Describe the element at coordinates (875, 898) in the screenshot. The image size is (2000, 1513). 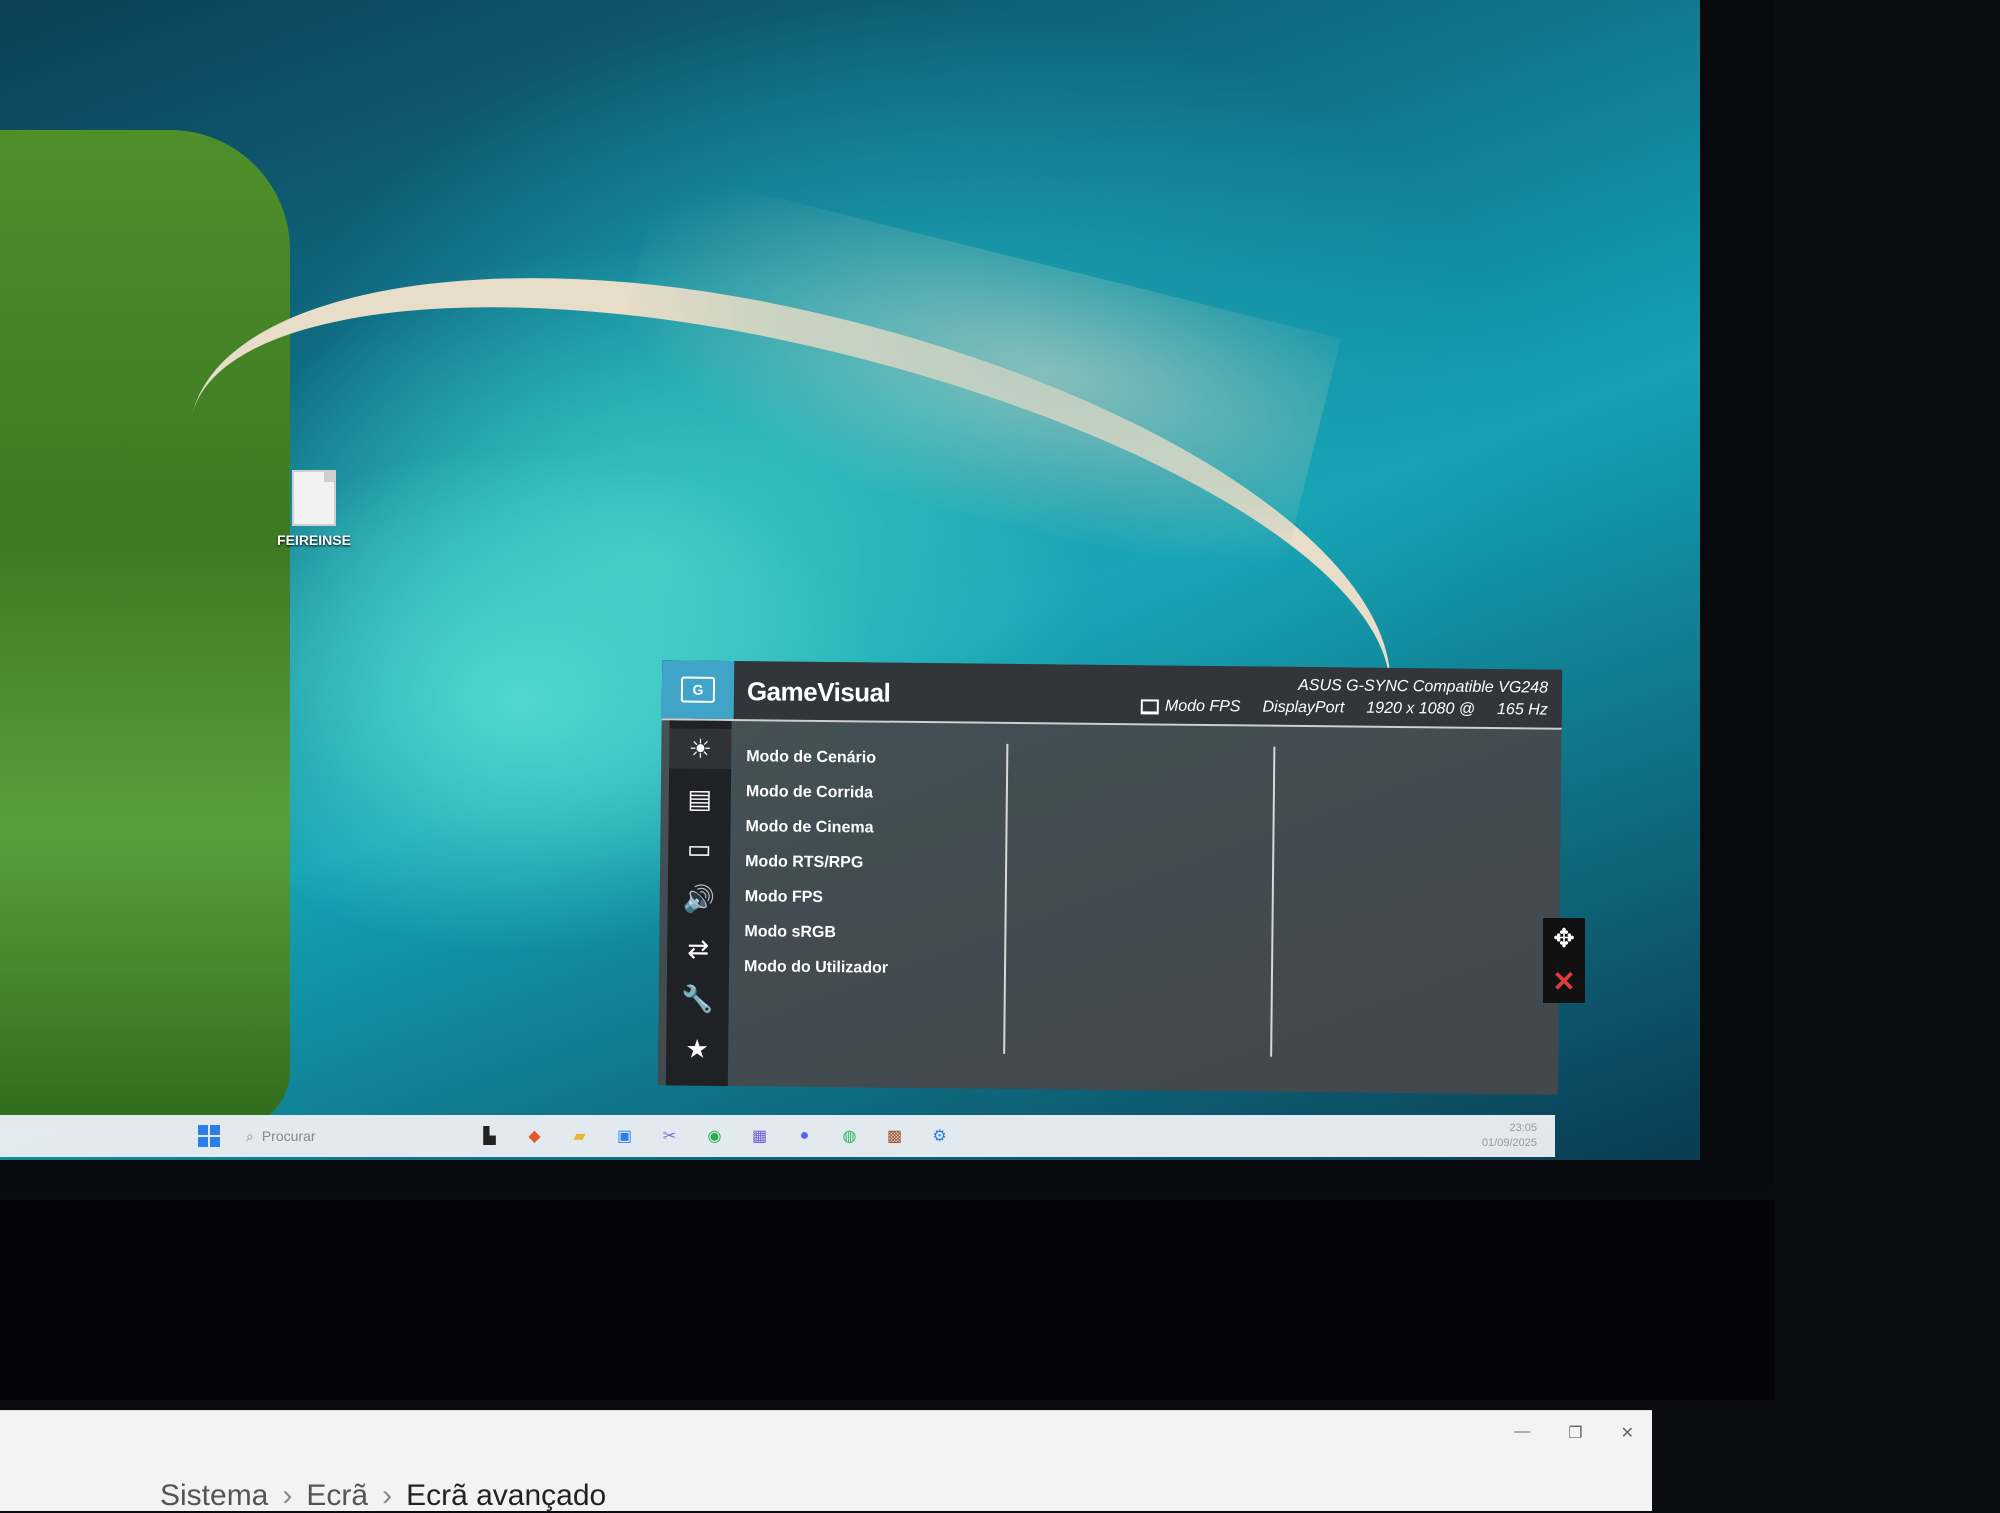
I see `mode-fps: Modo FPS` at that location.